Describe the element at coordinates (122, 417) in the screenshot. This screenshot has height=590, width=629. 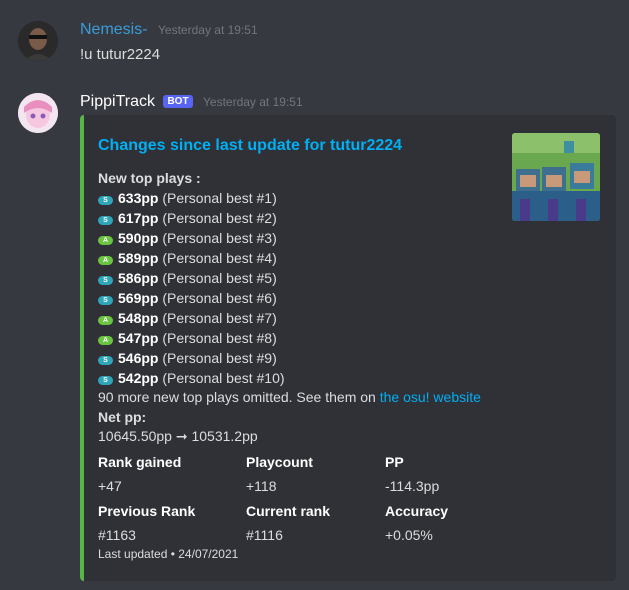
I see `net-pp-label: Net pp:` at that location.